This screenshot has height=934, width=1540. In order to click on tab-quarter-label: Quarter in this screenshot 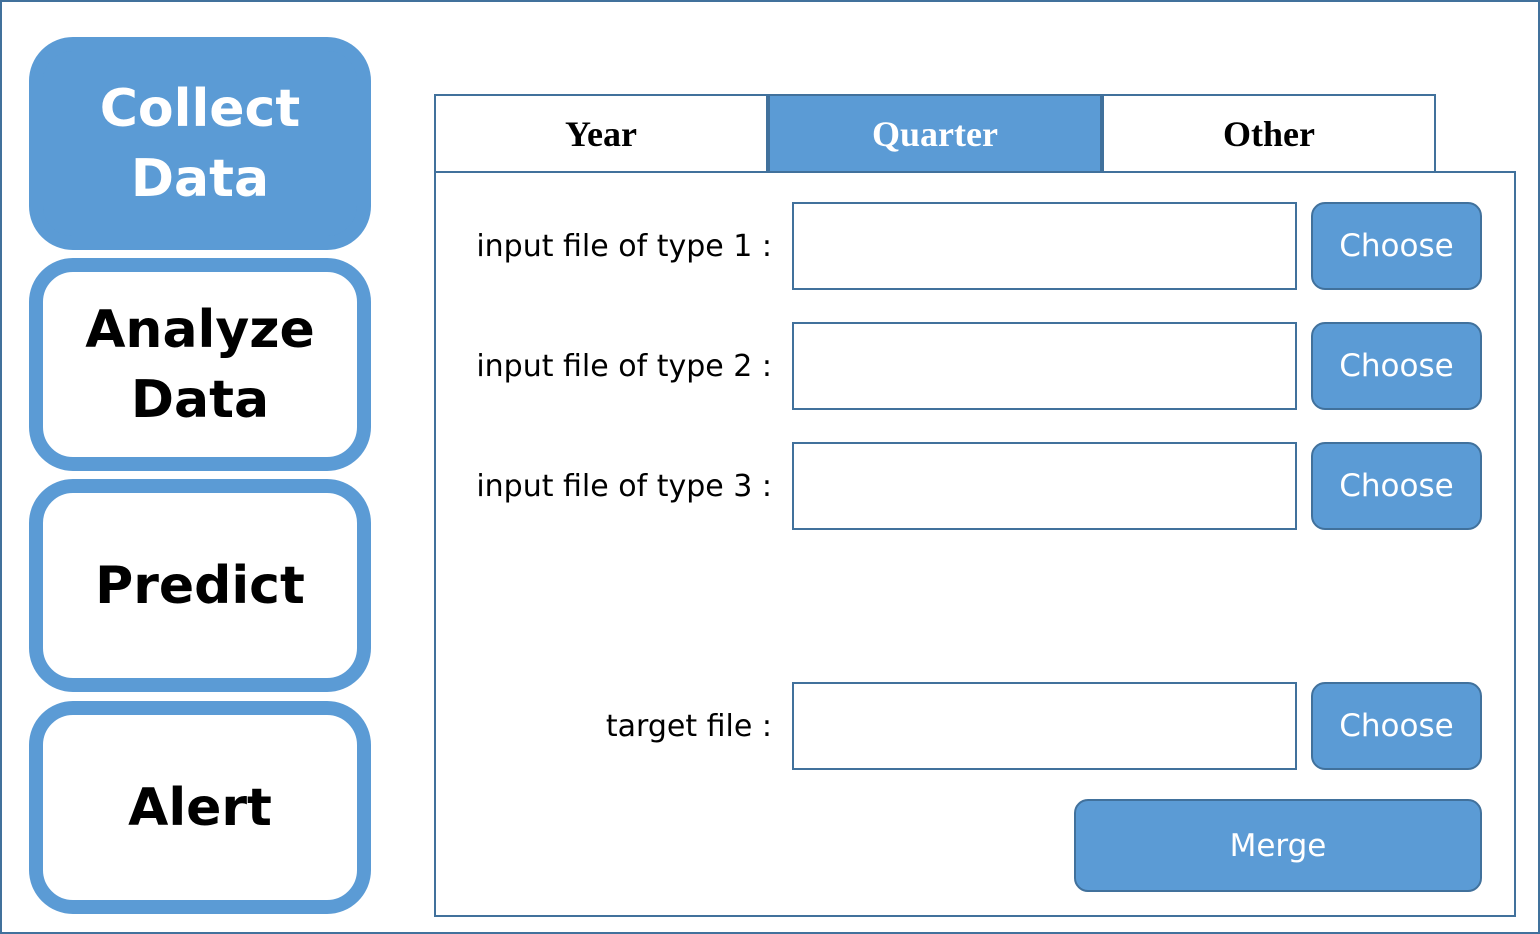, I will do `click(935, 134)`.